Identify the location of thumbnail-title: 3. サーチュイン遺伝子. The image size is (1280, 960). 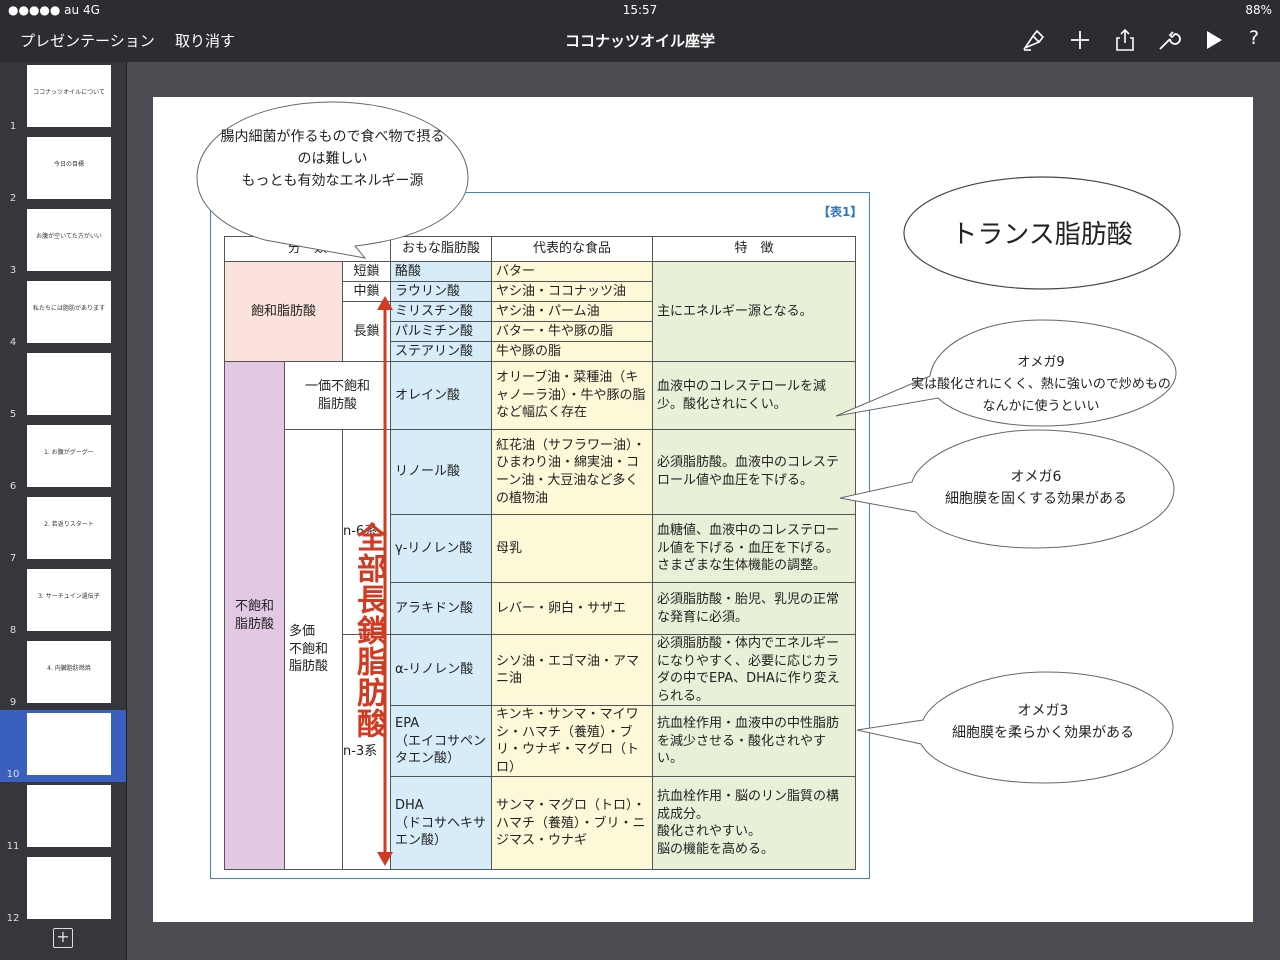
(69, 596).